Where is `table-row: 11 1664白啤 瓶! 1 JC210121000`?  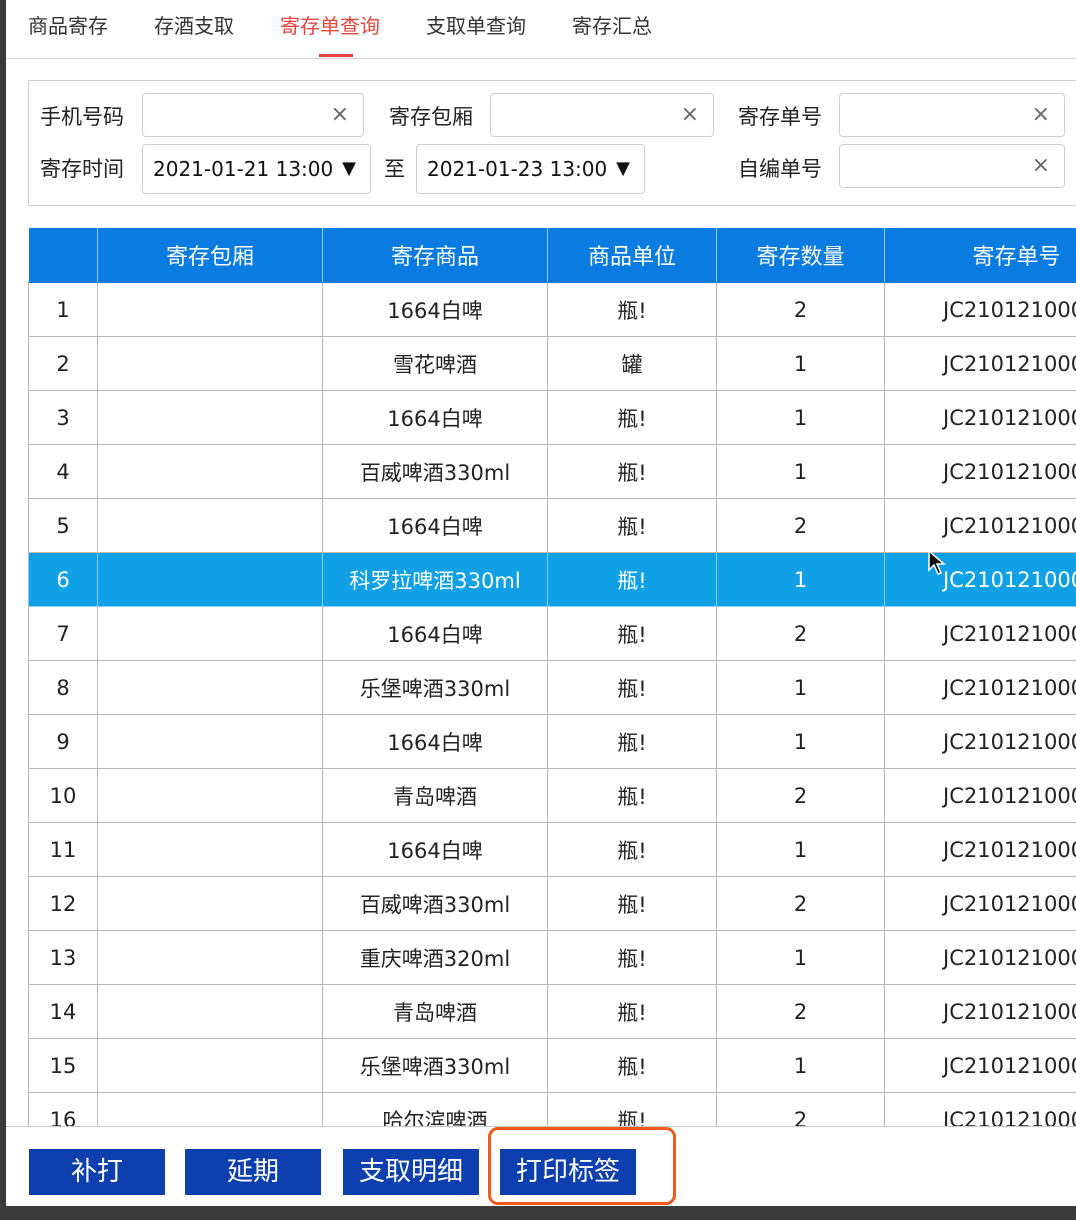 table-row: 11 1664白啤 瓶! 1 JC210121000 is located at coordinates (552, 849).